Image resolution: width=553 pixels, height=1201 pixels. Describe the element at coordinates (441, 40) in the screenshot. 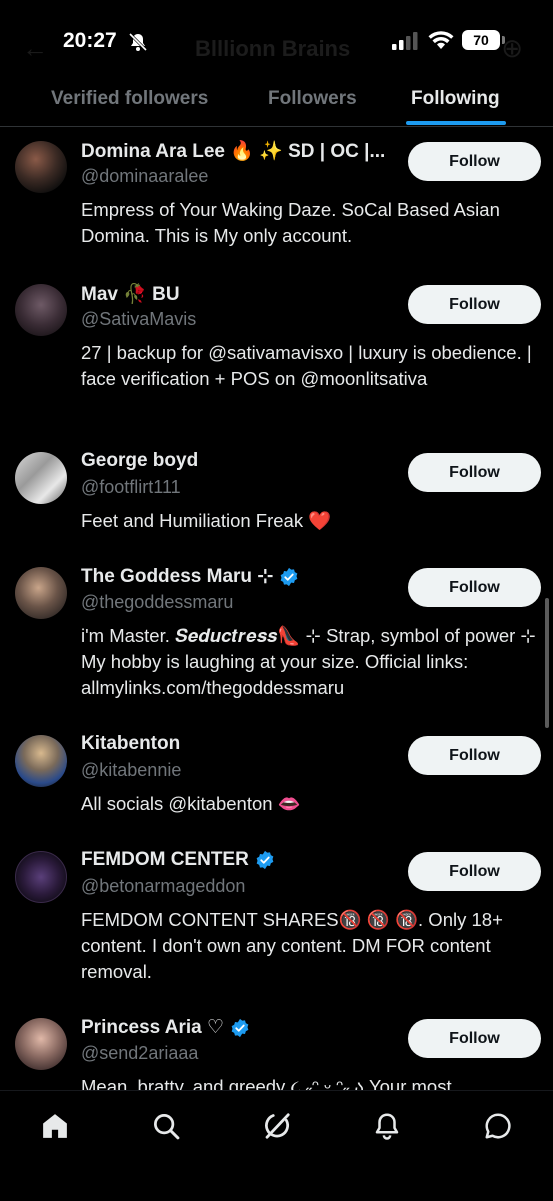

I see `wifi-icon` at that location.